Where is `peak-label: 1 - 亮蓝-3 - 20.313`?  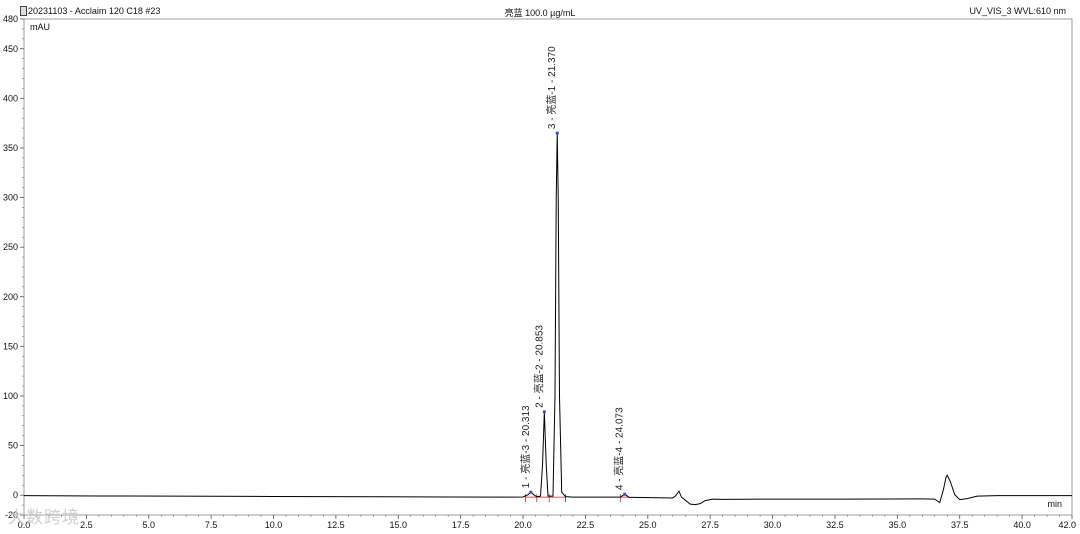 peak-label: 1 - 亮蓝-3 - 20.313 is located at coordinates (525, 446).